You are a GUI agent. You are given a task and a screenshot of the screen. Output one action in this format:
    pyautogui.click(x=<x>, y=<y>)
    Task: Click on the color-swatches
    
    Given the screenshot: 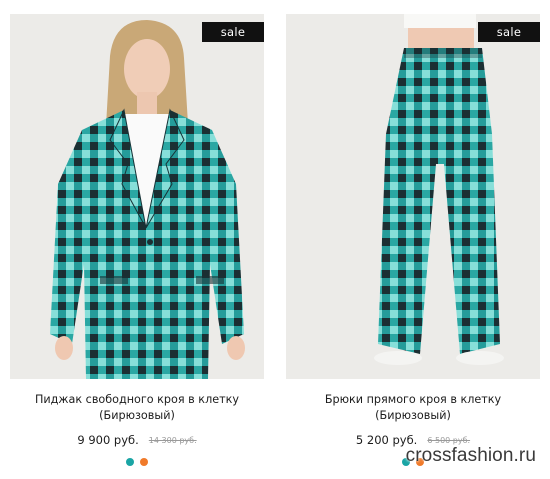 What is the action you would take?
    pyautogui.click(x=137, y=463)
    